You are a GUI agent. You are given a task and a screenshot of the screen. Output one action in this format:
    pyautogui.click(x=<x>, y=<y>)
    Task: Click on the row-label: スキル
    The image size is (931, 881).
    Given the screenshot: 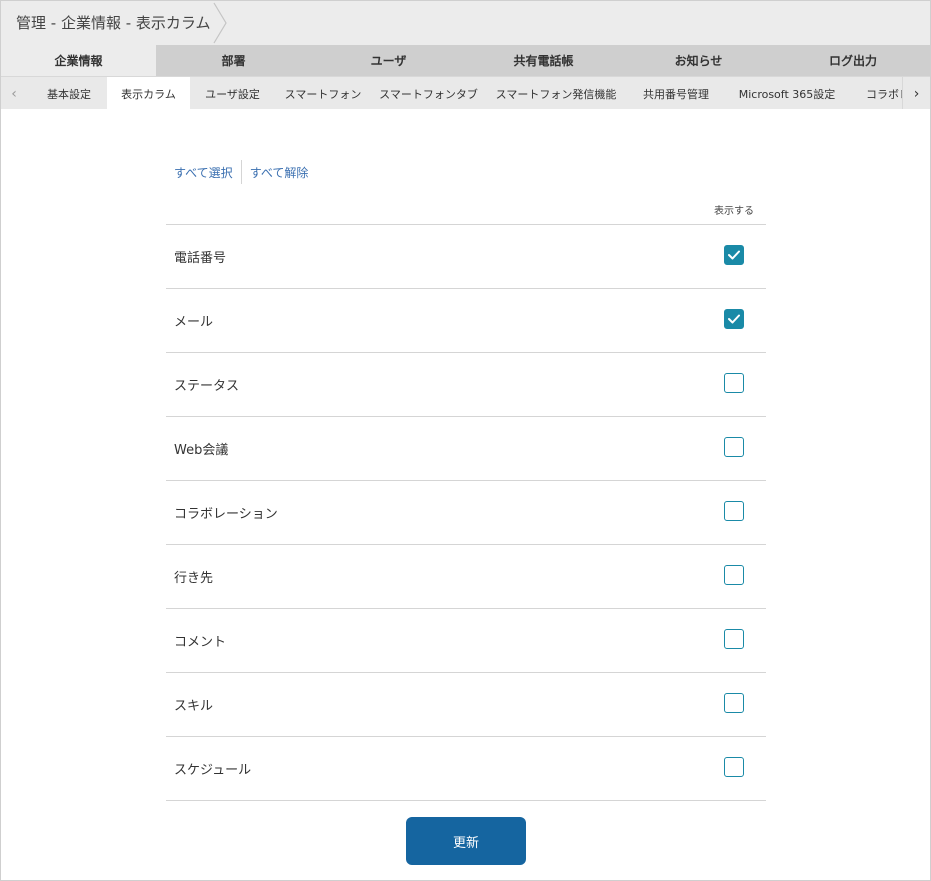 What is the action you would take?
    pyautogui.click(x=194, y=706)
    